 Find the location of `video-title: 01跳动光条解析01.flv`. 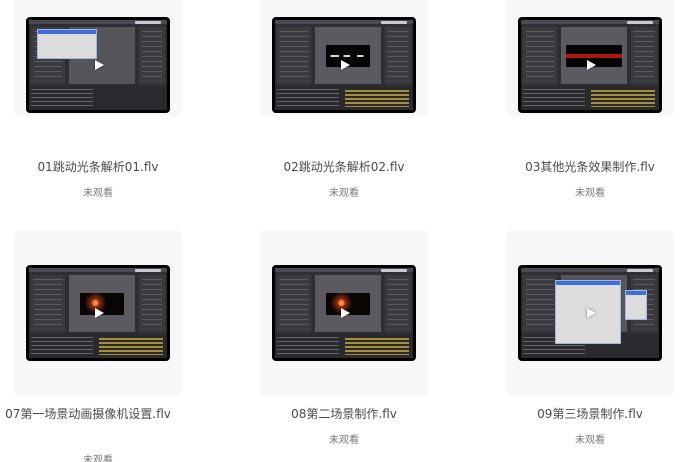

video-title: 01跳动光条解析01.flv is located at coordinates (98, 167).